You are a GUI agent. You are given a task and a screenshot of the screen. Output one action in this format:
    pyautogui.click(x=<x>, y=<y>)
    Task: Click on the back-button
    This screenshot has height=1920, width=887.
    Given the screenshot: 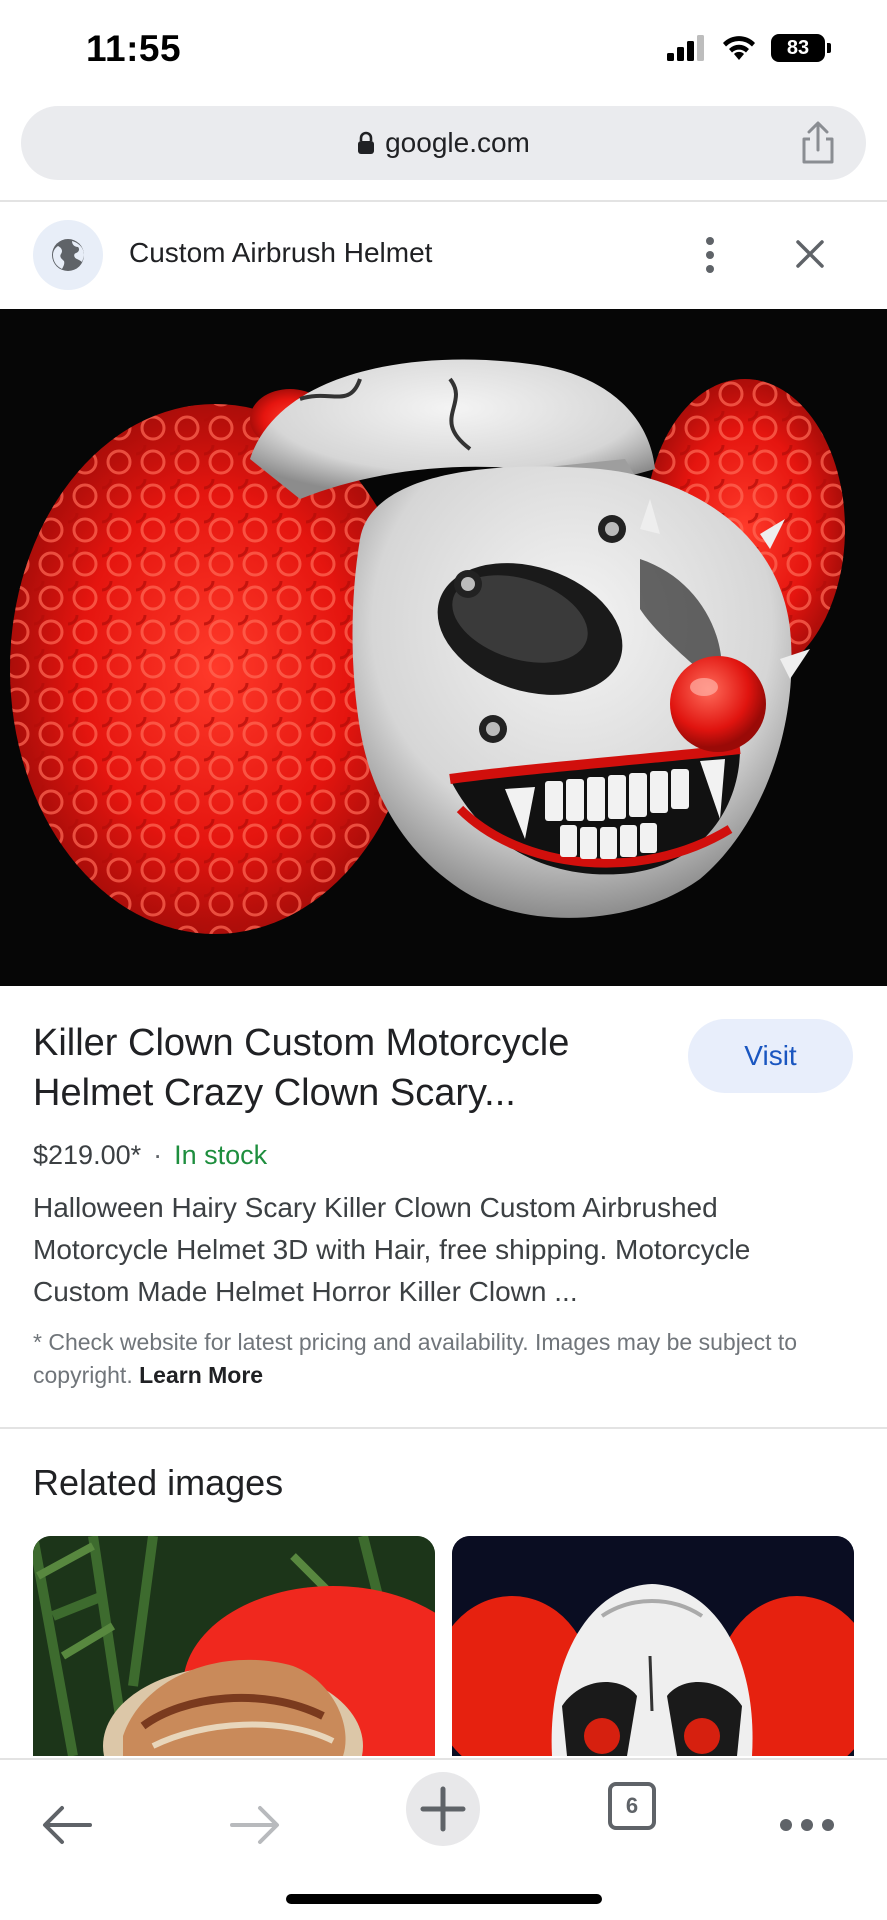 What is the action you would take?
    pyautogui.click(x=67, y=1825)
    